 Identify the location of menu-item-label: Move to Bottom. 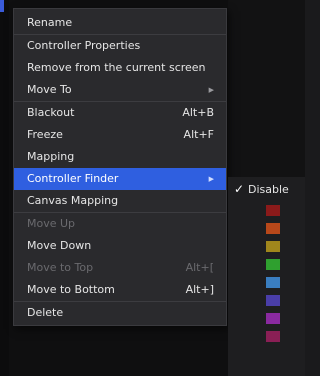
(71, 289).